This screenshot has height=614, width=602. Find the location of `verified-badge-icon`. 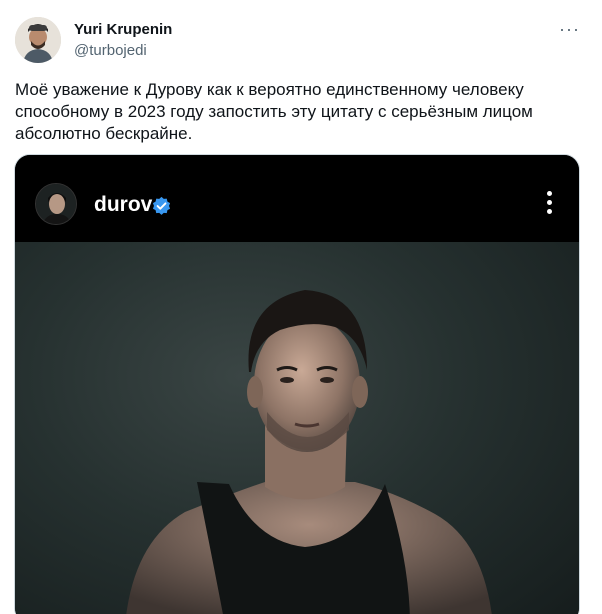

verified-badge-icon is located at coordinates (161, 205).